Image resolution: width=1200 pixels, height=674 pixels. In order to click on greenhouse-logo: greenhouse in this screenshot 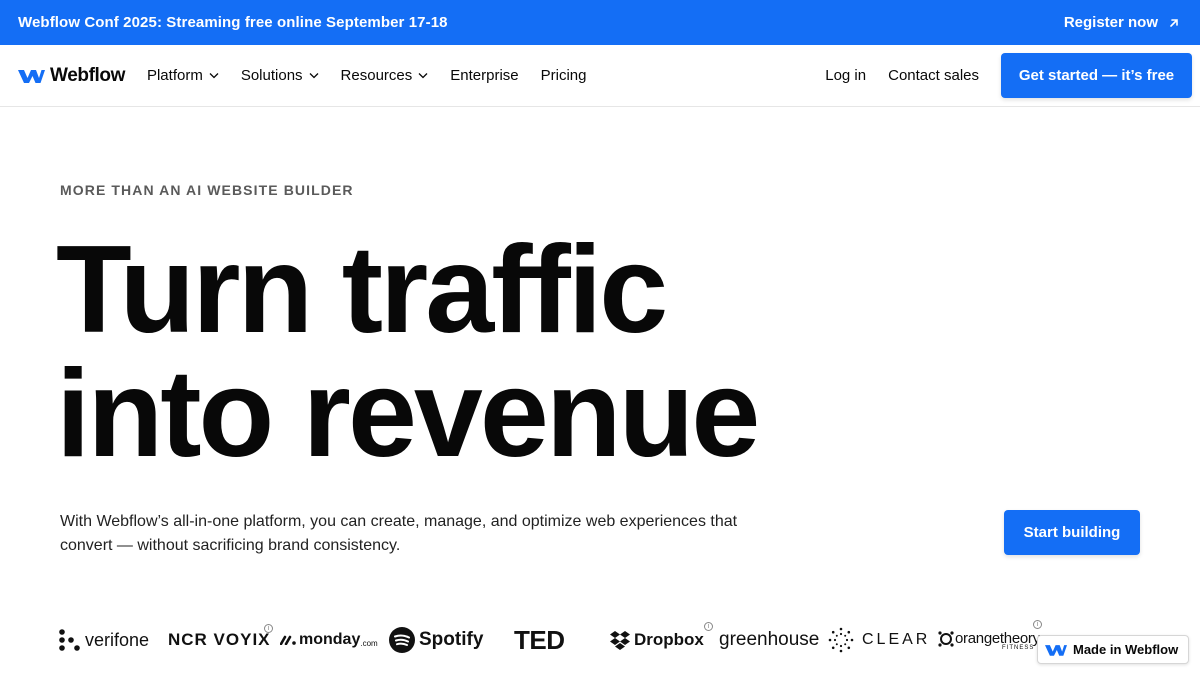, I will do `click(769, 640)`.